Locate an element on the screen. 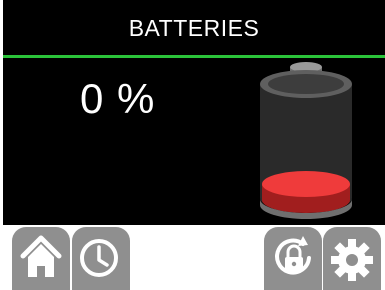 Image resolution: width=385 pixels, height=290 pixels. gear-icon is located at coordinates (352, 260).